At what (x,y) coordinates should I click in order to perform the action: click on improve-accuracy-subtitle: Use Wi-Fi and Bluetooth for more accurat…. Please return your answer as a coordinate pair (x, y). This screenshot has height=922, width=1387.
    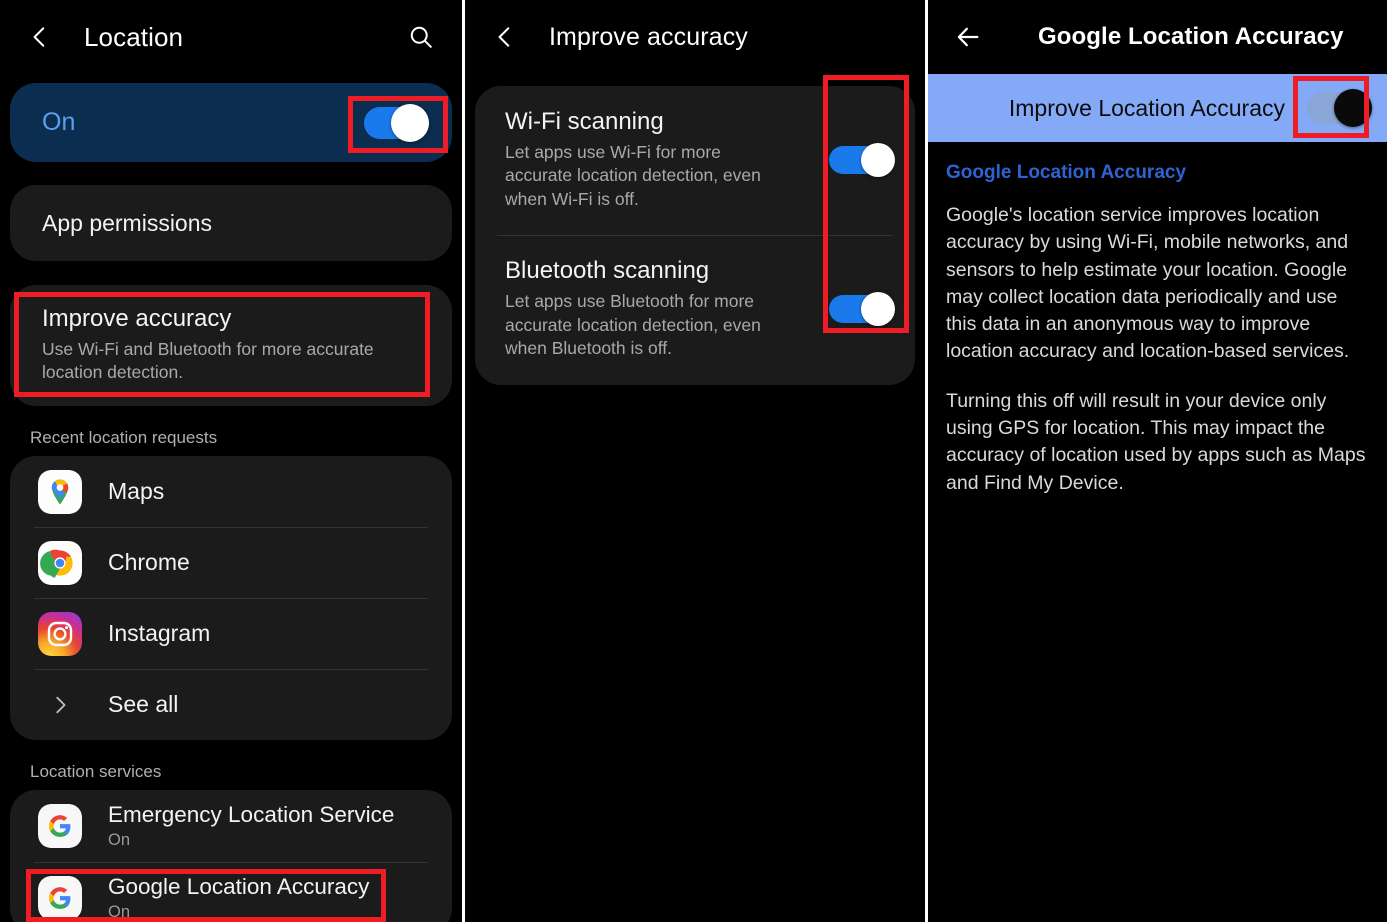
    Looking at the image, I should click on (208, 361).